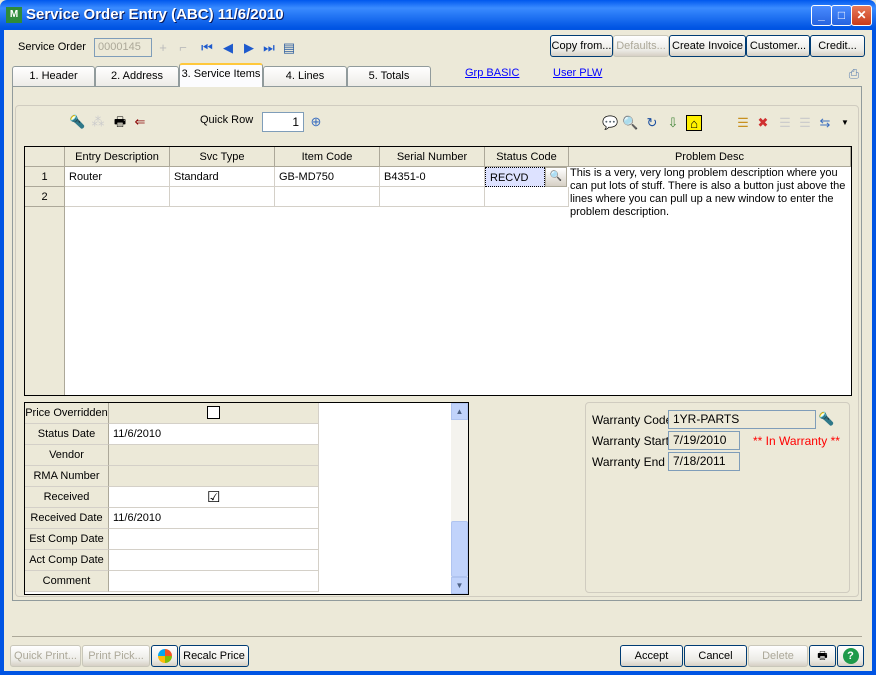 Image resolution: width=876 pixels, height=675 pixels. What do you see at coordinates (77, 122) in the screenshot?
I see `lookup-flashlight-icon: 🔦` at bounding box center [77, 122].